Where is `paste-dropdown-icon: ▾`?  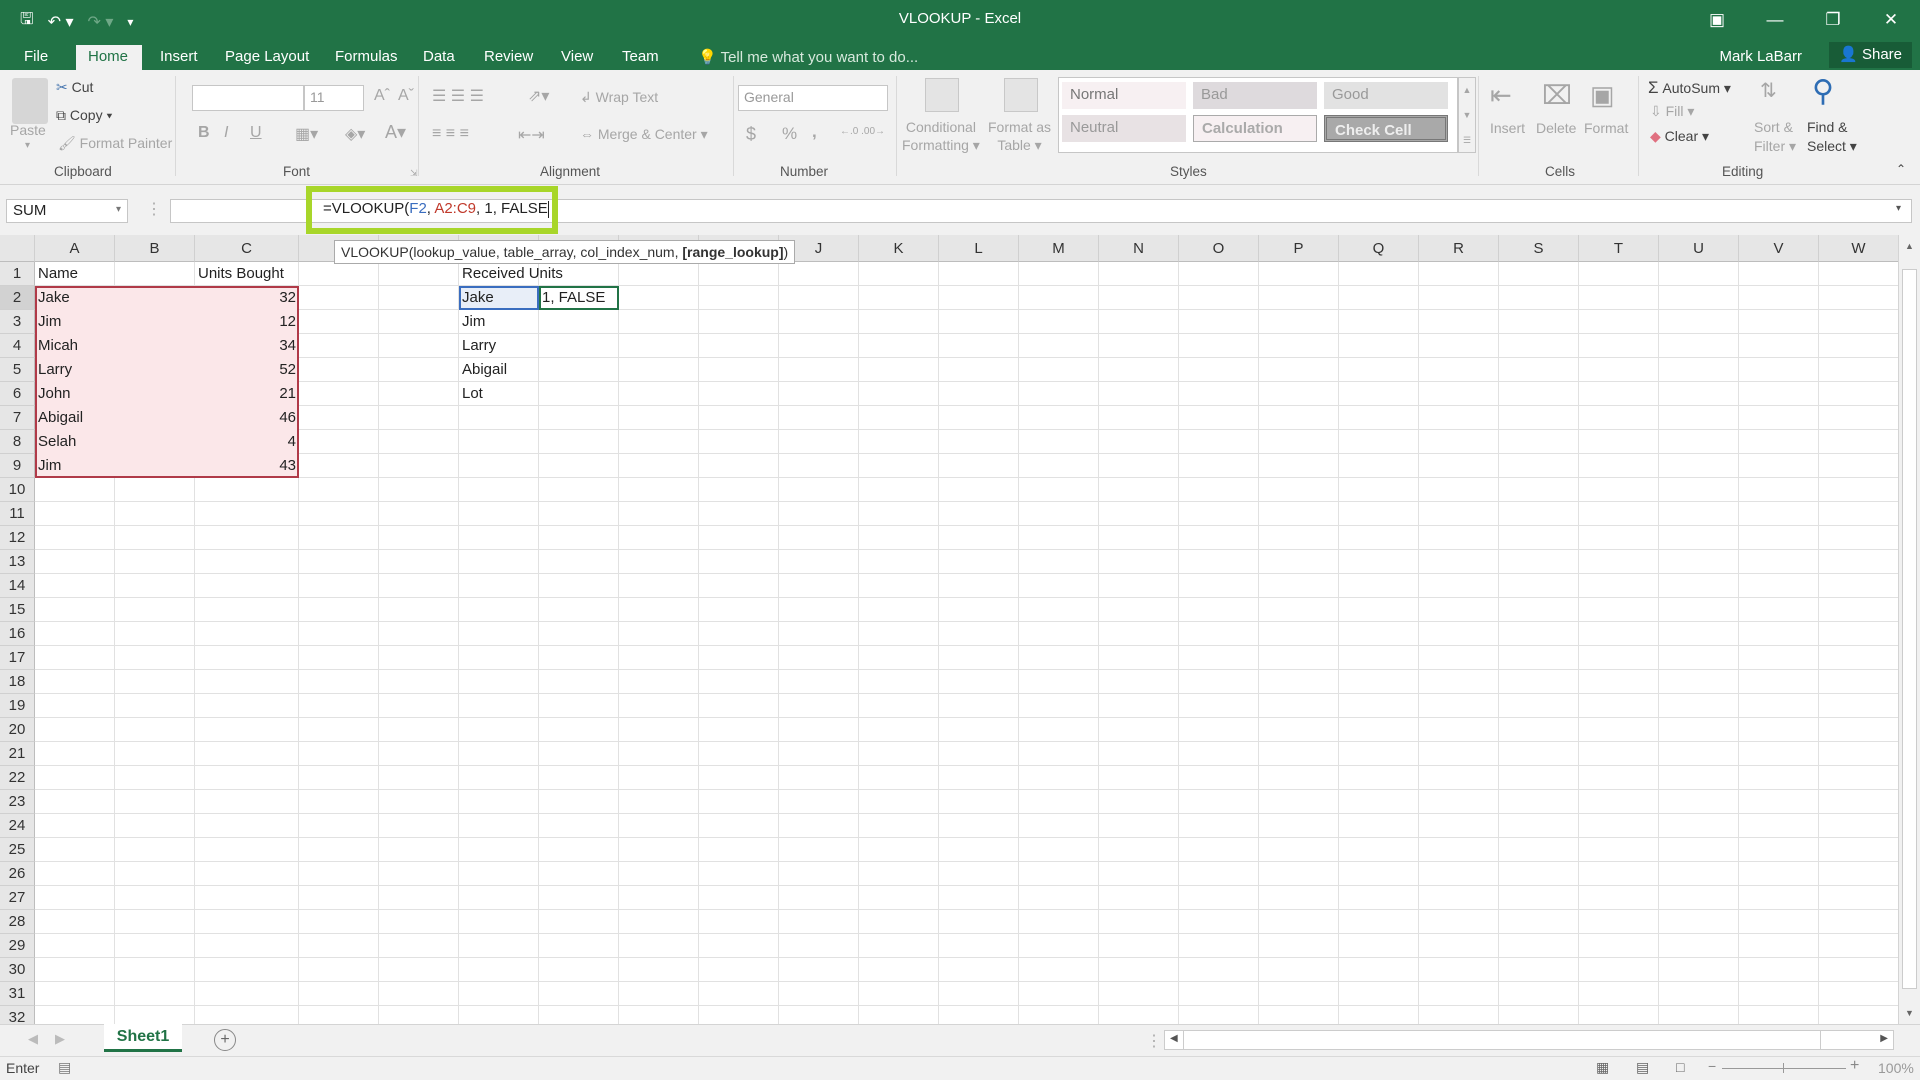 paste-dropdown-icon: ▾ is located at coordinates (27, 145).